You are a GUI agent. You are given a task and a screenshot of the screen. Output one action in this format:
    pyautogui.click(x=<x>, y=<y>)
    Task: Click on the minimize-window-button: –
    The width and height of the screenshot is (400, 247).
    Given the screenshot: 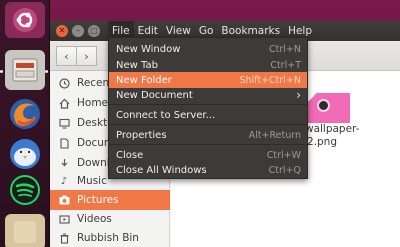 What is the action you would take?
    pyautogui.click(x=78, y=31)
    